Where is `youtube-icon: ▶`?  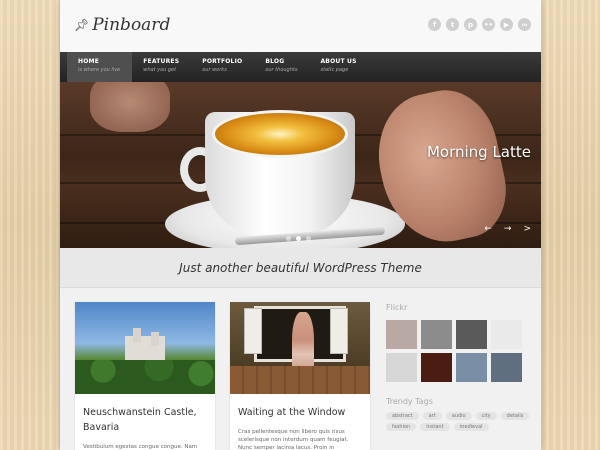 youtube-icon: ▶ is located at coordinates (506, 24).